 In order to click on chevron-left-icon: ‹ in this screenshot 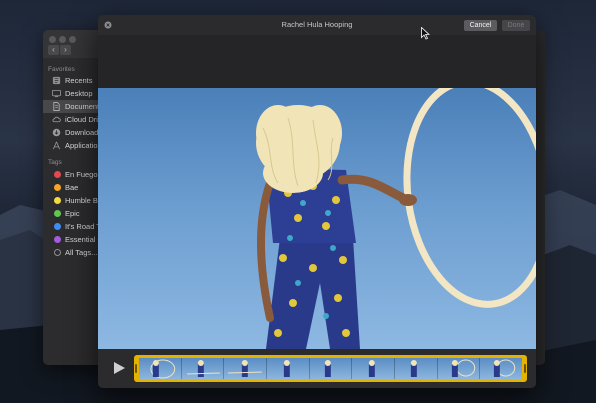, I will do `click(53, 49)`.